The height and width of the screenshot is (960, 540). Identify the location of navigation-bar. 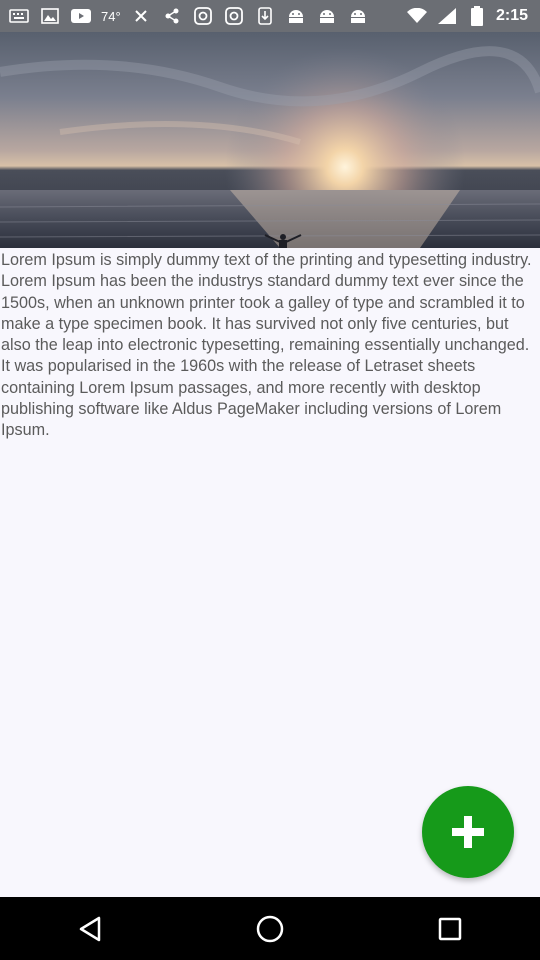
(270, 928).